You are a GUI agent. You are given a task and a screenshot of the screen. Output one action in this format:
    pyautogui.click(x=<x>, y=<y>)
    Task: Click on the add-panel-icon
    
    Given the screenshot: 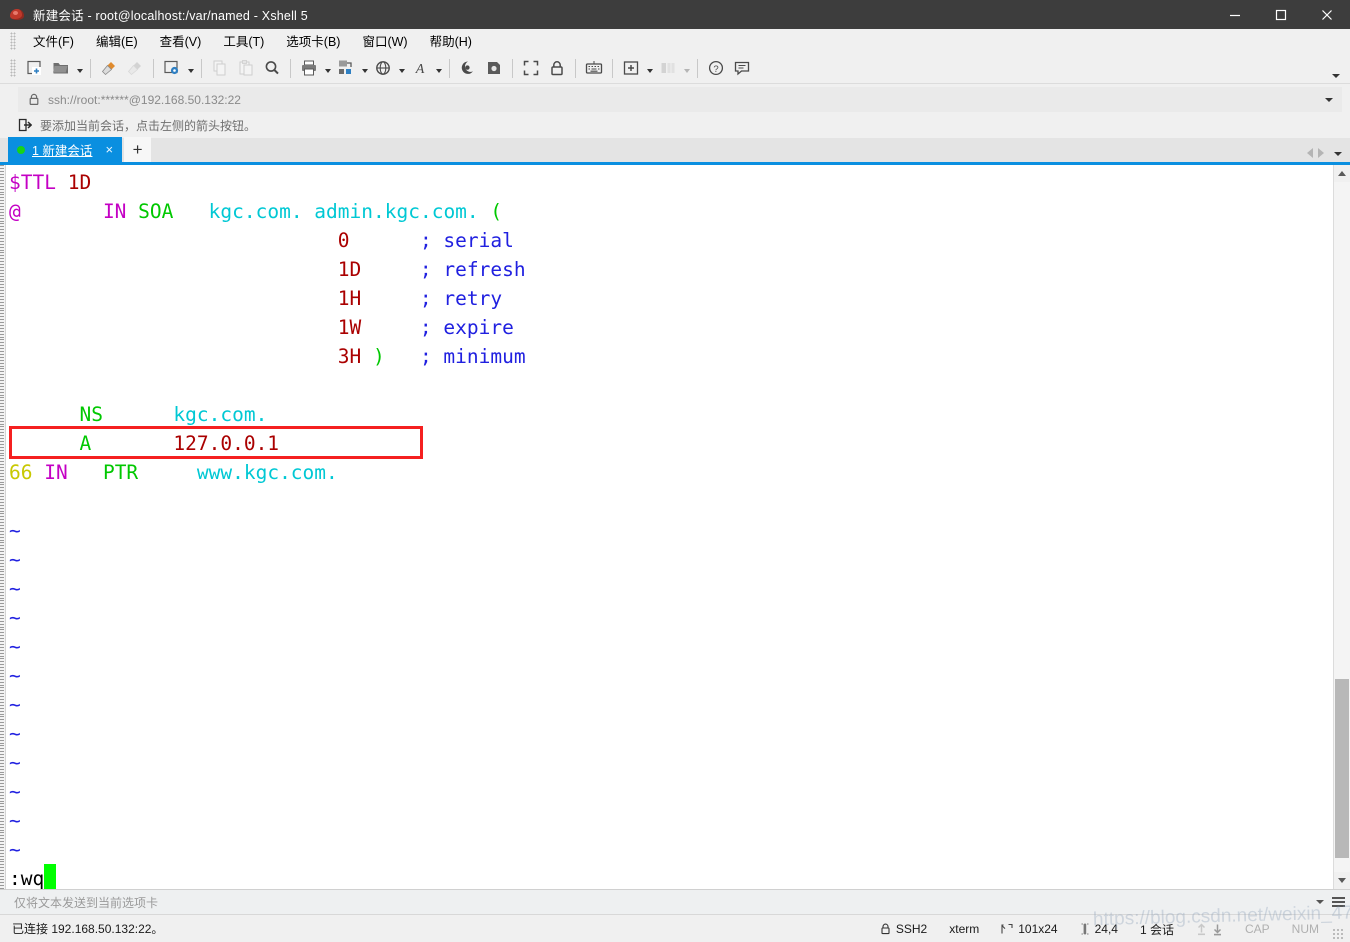 What is the action you would take?
    pyautogui.click(x=631, y=68)
    